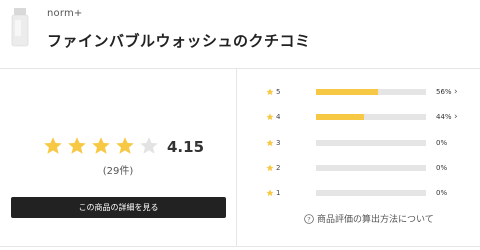  What do you see at coordinates (278, 117) in the screenshot?
I see `distribution-star-label: 4` at bounding box center [278, 117].